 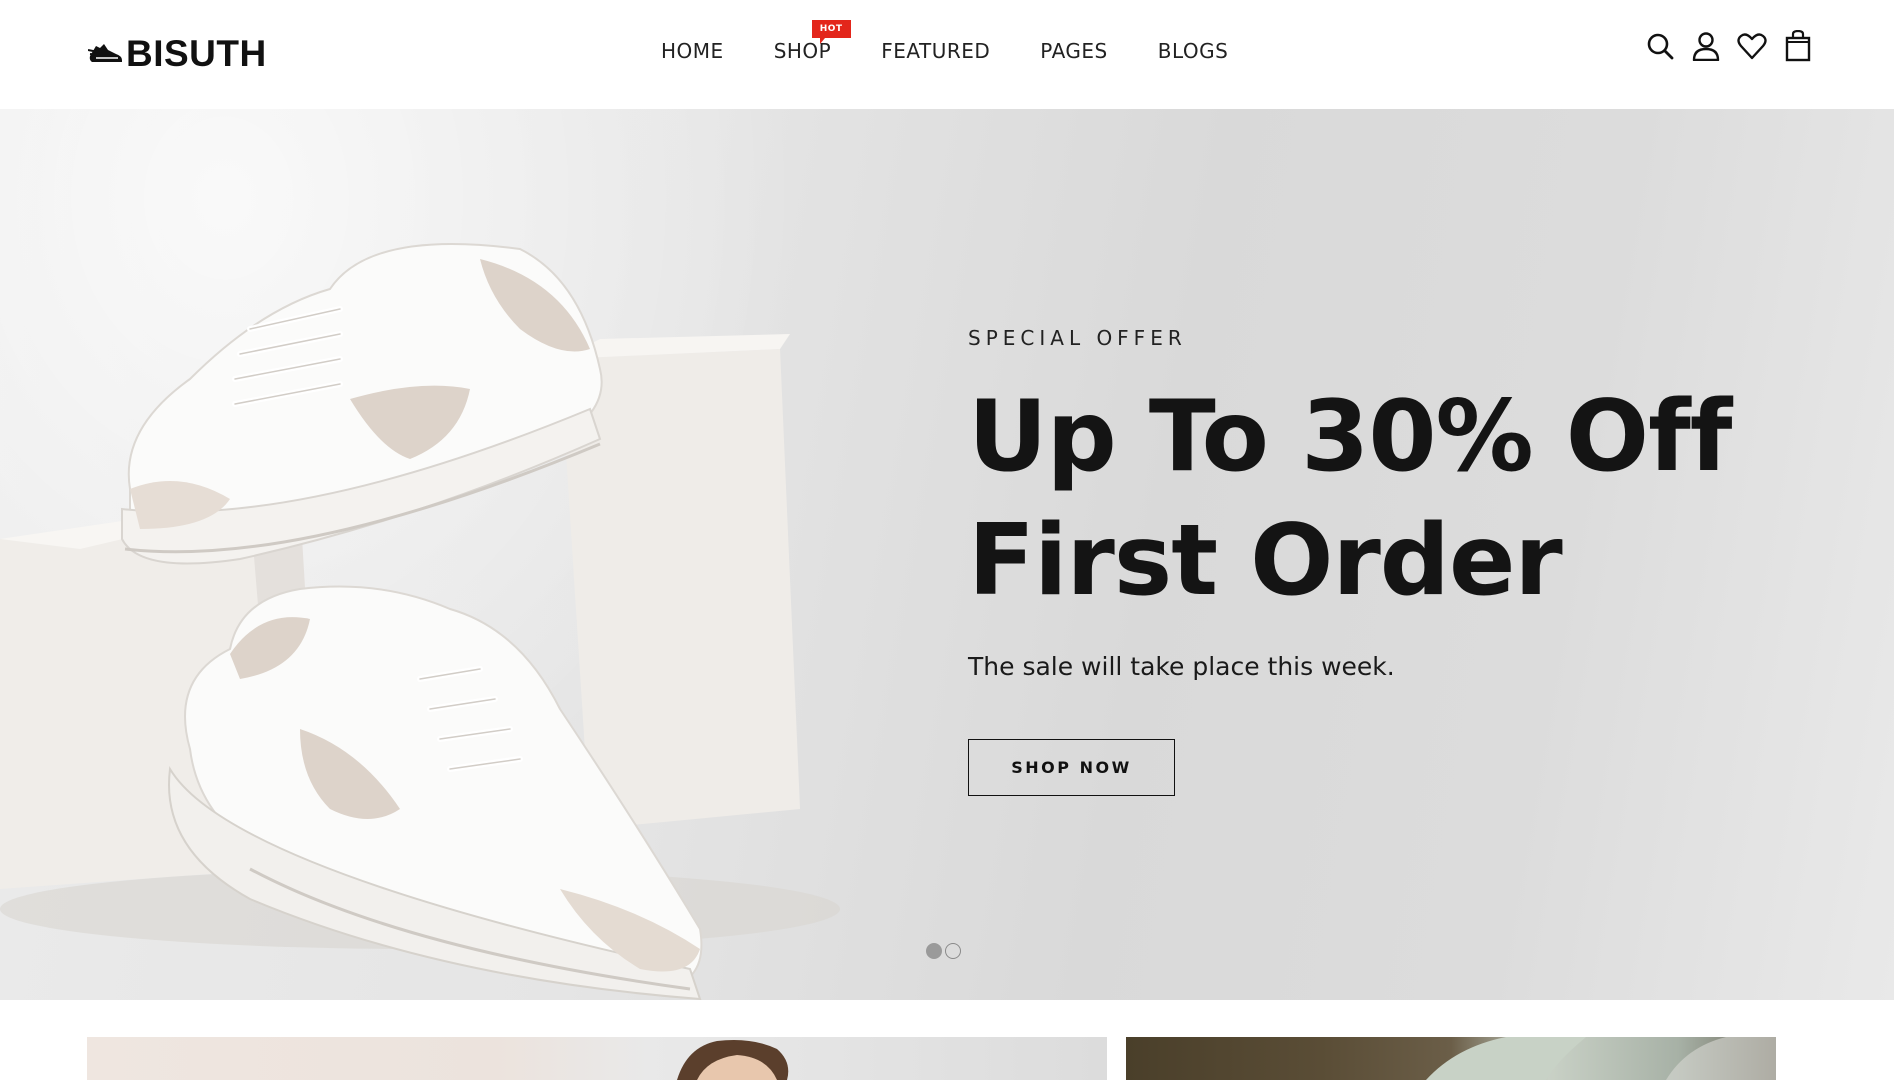 What do you see at coordinates (1350, 437) in the screenshot?
I see `hero-title-line-1: Up To 30% Off` at bounding box center [1350, 437].